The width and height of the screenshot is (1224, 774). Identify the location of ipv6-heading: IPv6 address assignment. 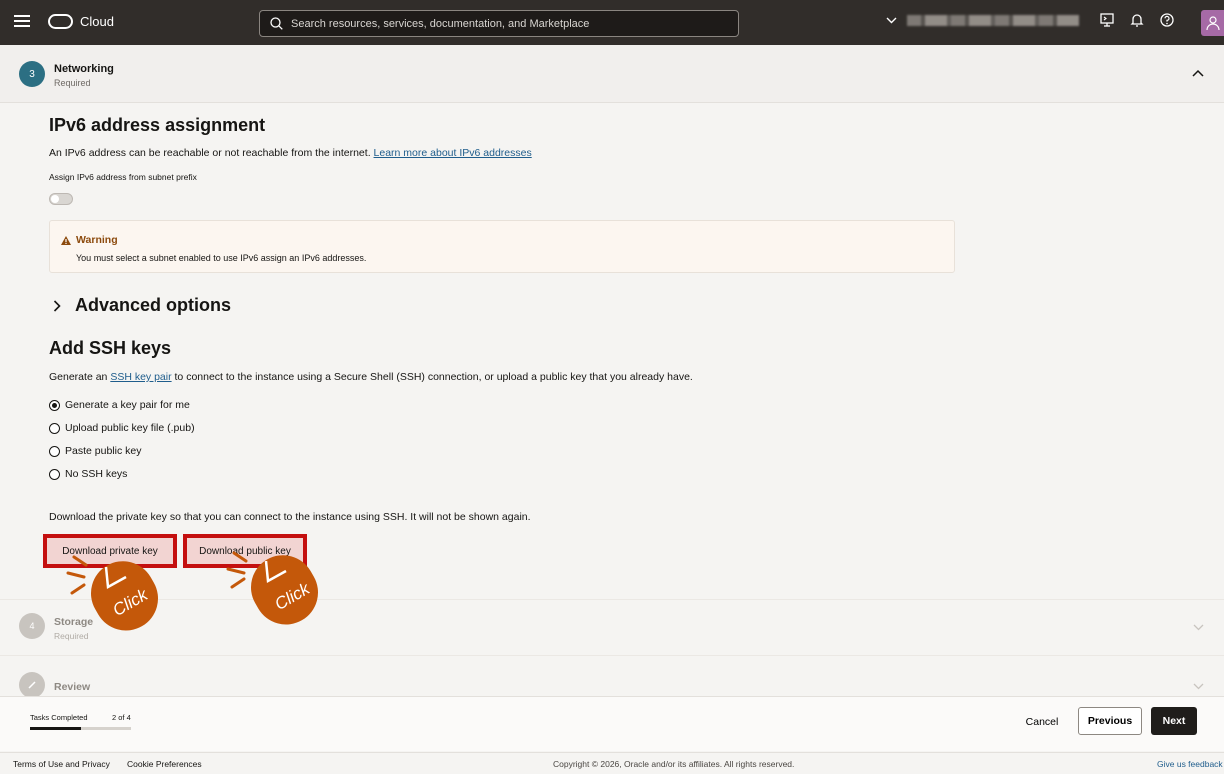
(157, 125).